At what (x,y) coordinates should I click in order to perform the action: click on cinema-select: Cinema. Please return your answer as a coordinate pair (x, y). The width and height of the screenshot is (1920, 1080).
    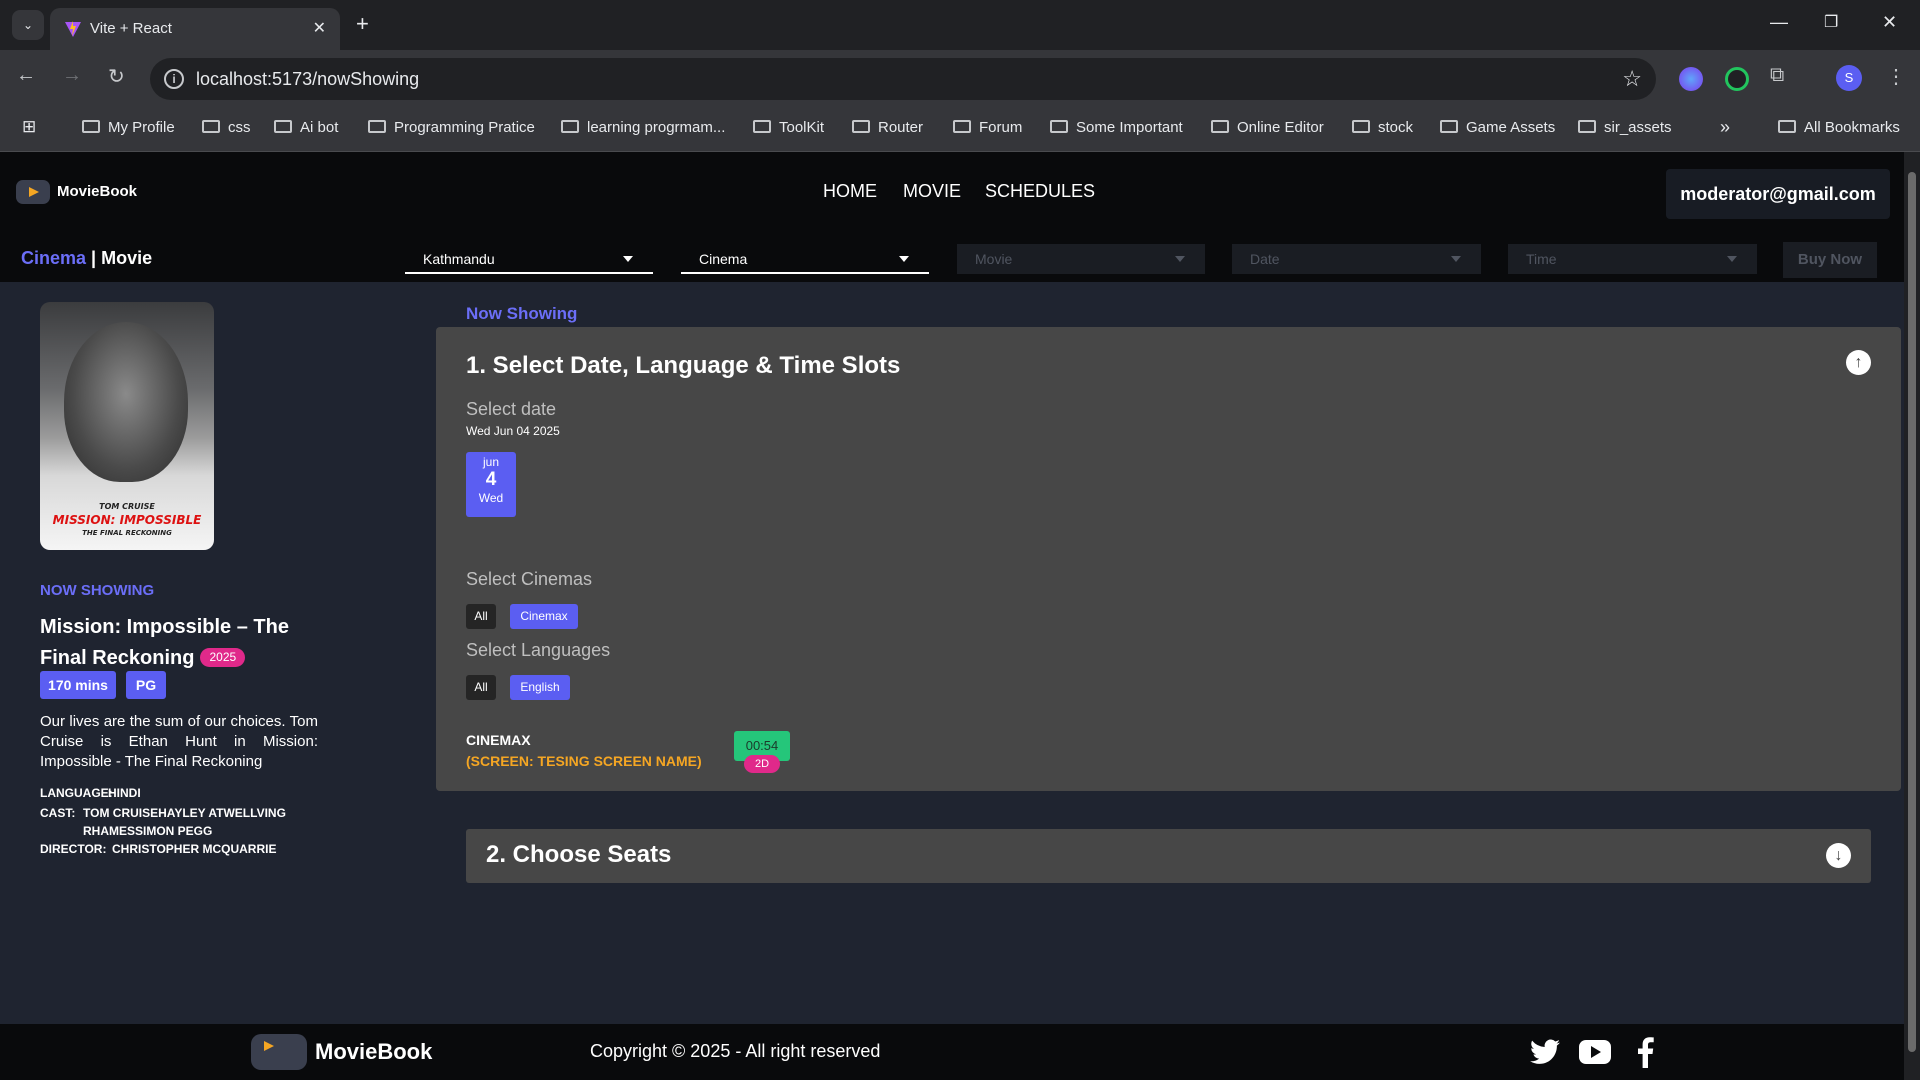
    Looking at the image, I should click on (805, 259).